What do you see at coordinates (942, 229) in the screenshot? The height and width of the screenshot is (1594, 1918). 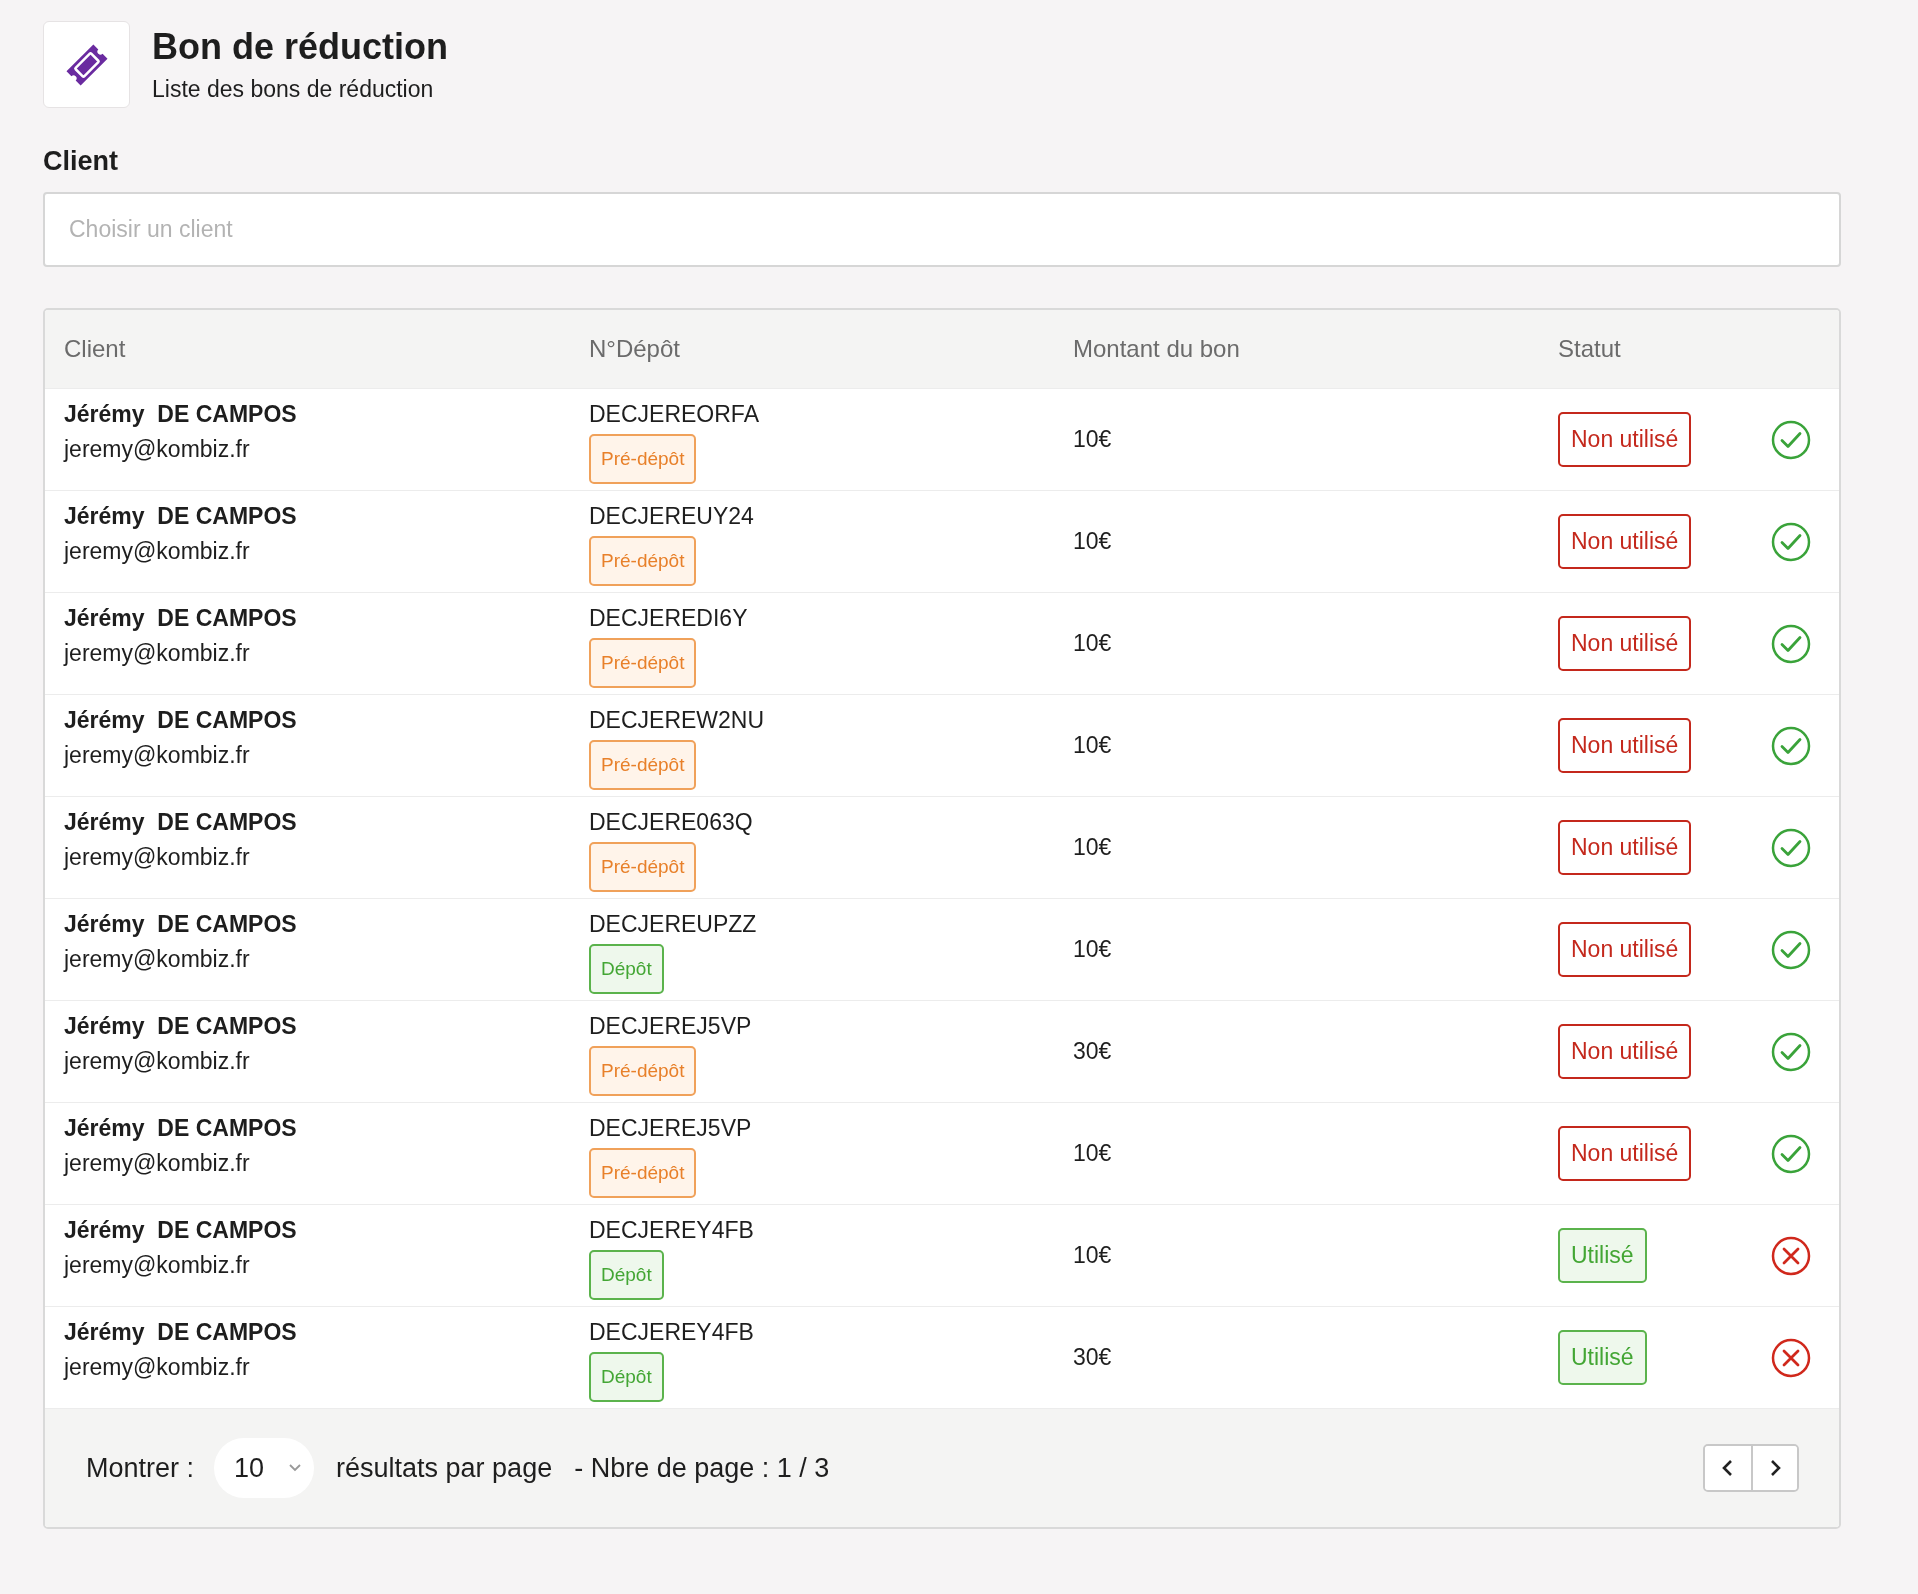 I see `client-select-field: Choisir un client` at bounding box center [942, 229].